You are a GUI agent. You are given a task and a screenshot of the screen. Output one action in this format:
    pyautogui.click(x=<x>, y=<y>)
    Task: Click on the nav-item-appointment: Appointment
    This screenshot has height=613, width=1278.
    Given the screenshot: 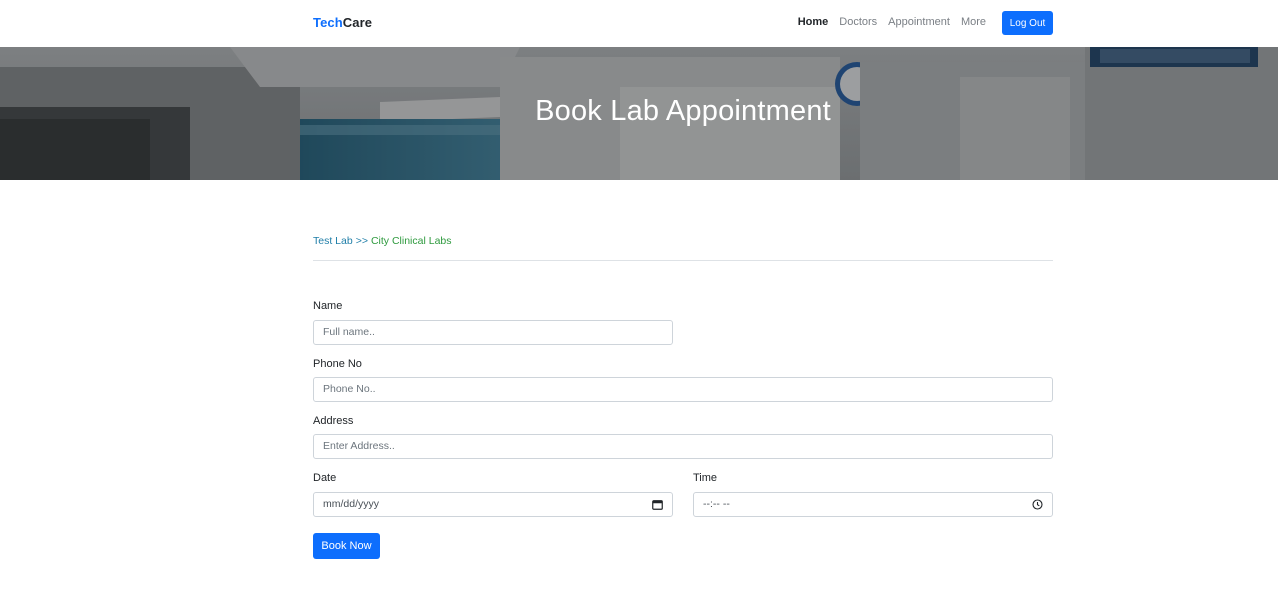 What is the action you would take?
    pyautogui.click(x=919, y=22)
    